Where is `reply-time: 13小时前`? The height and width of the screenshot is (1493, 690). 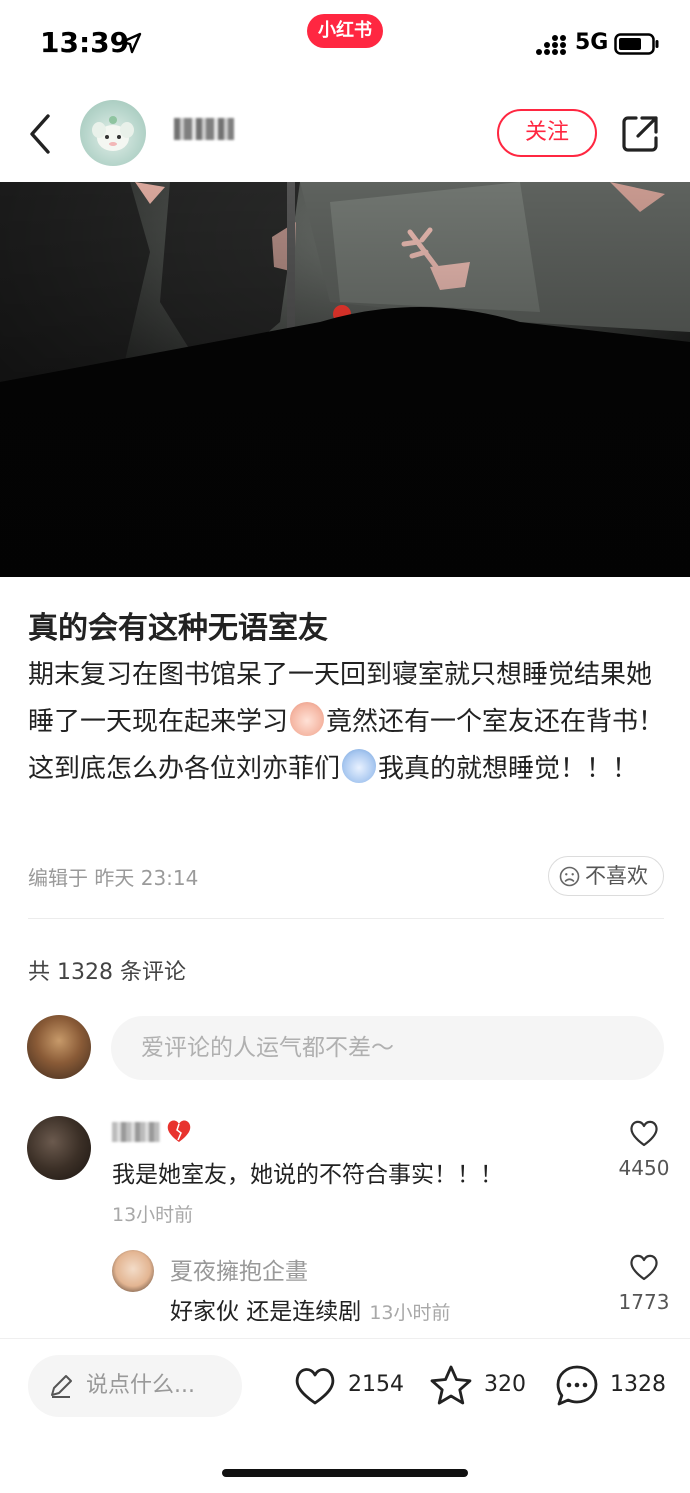
reply-time: 13小时前 is located at coordinates (410, 1313).